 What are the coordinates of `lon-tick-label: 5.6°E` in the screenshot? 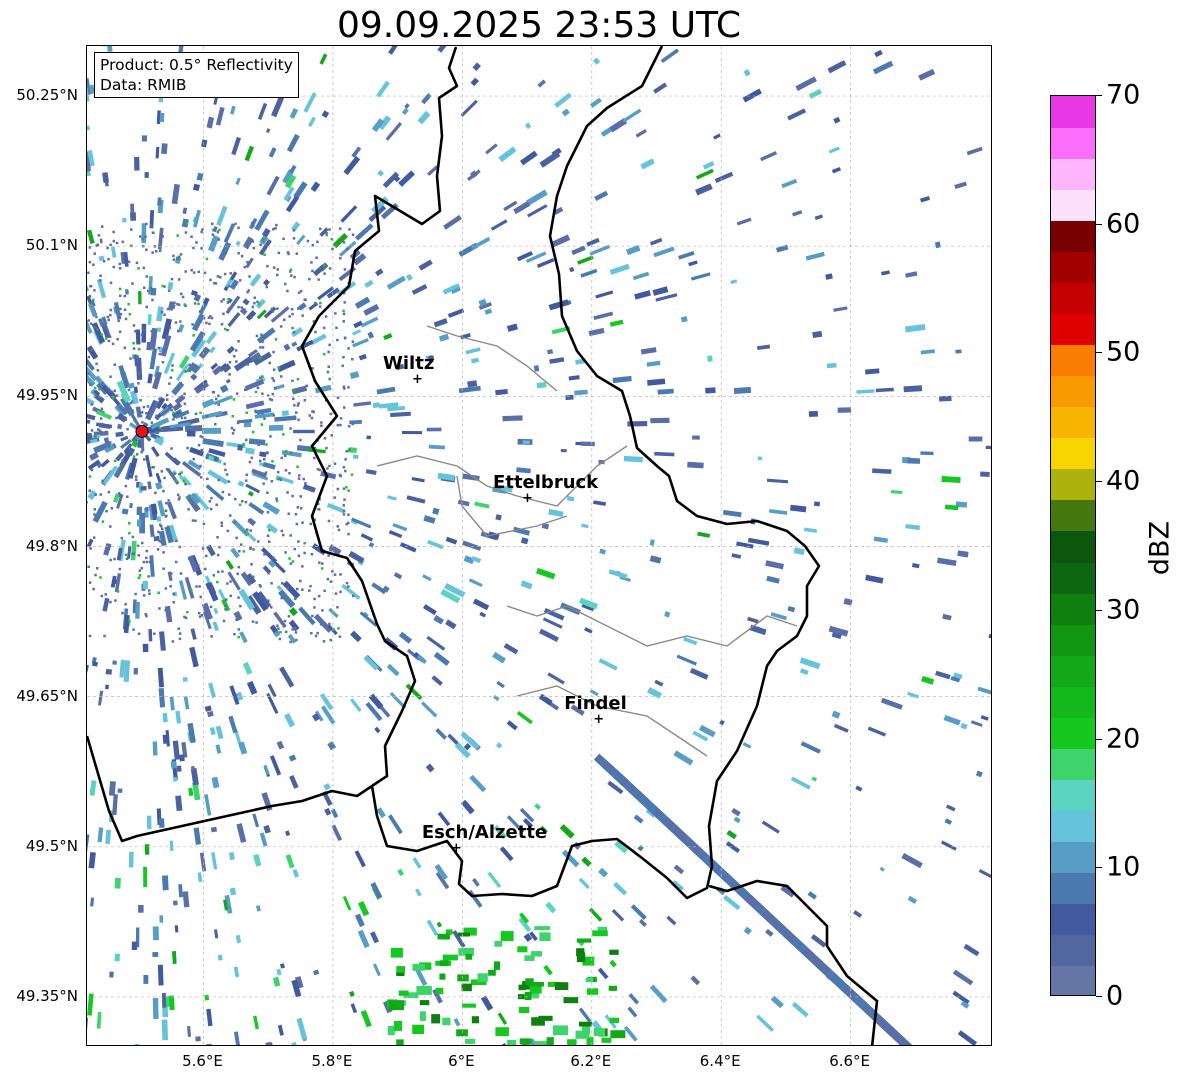 It's located at (202, 1061).